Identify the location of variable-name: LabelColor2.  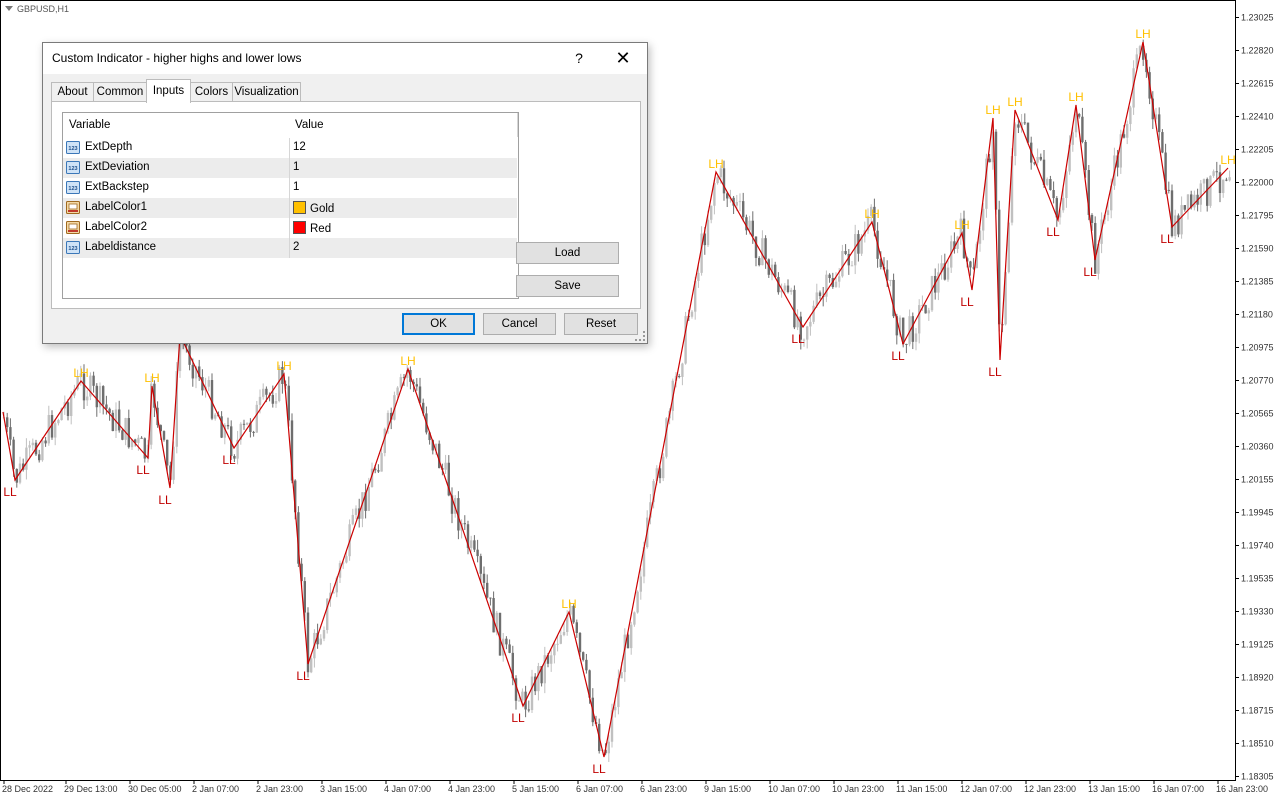
(116, 227).